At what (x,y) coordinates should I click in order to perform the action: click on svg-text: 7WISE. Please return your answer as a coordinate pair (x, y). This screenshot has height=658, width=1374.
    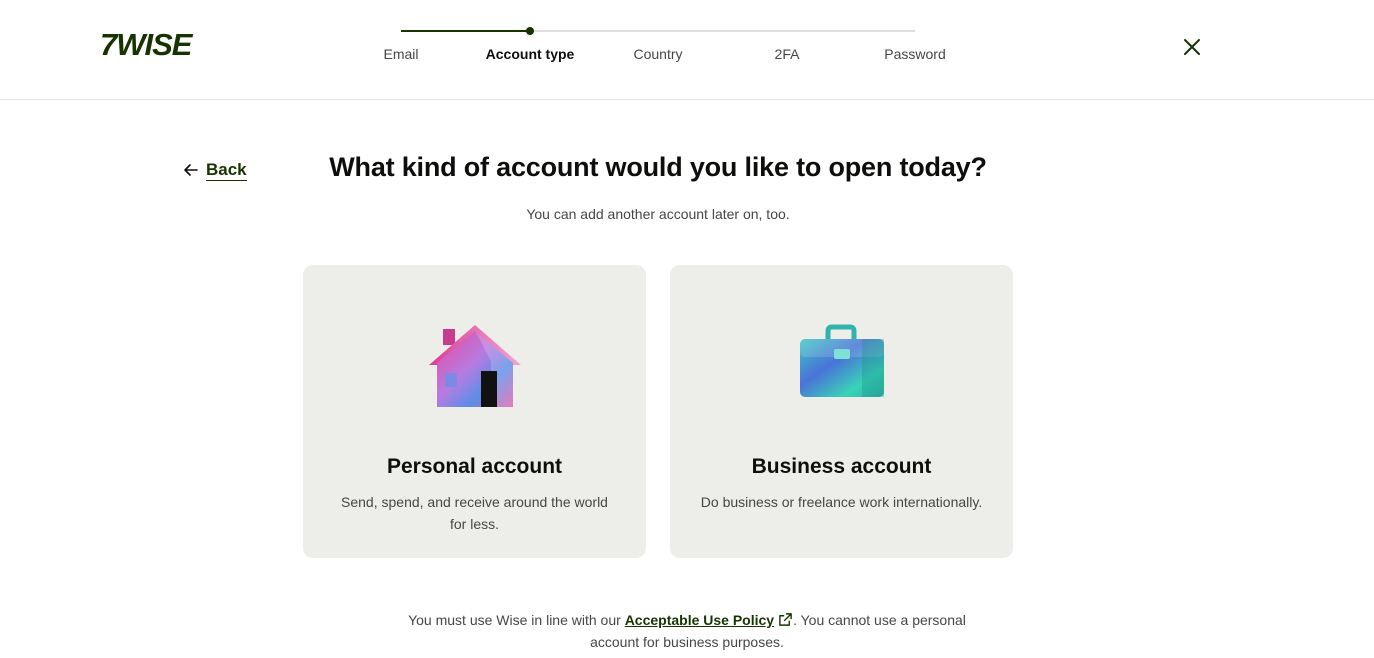
    Looking at the image, I should click on (147, 44).